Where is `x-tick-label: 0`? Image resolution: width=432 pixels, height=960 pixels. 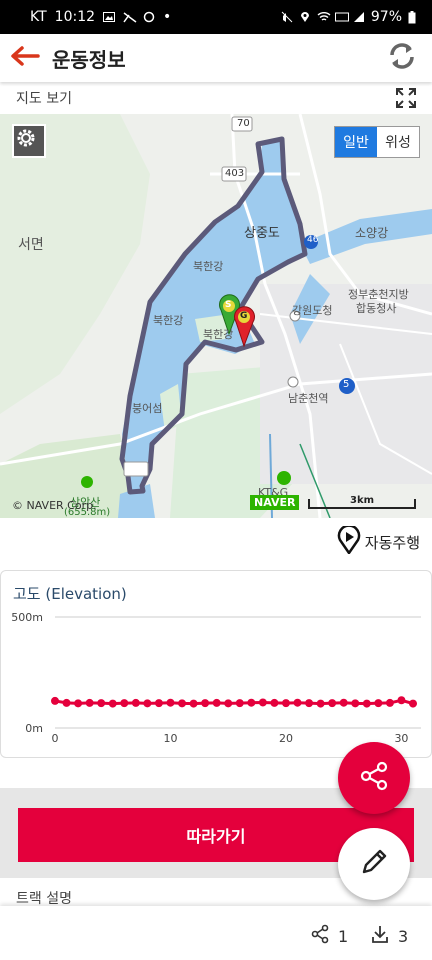 x-tick-label: 0 is located at coordinates (55, 738).